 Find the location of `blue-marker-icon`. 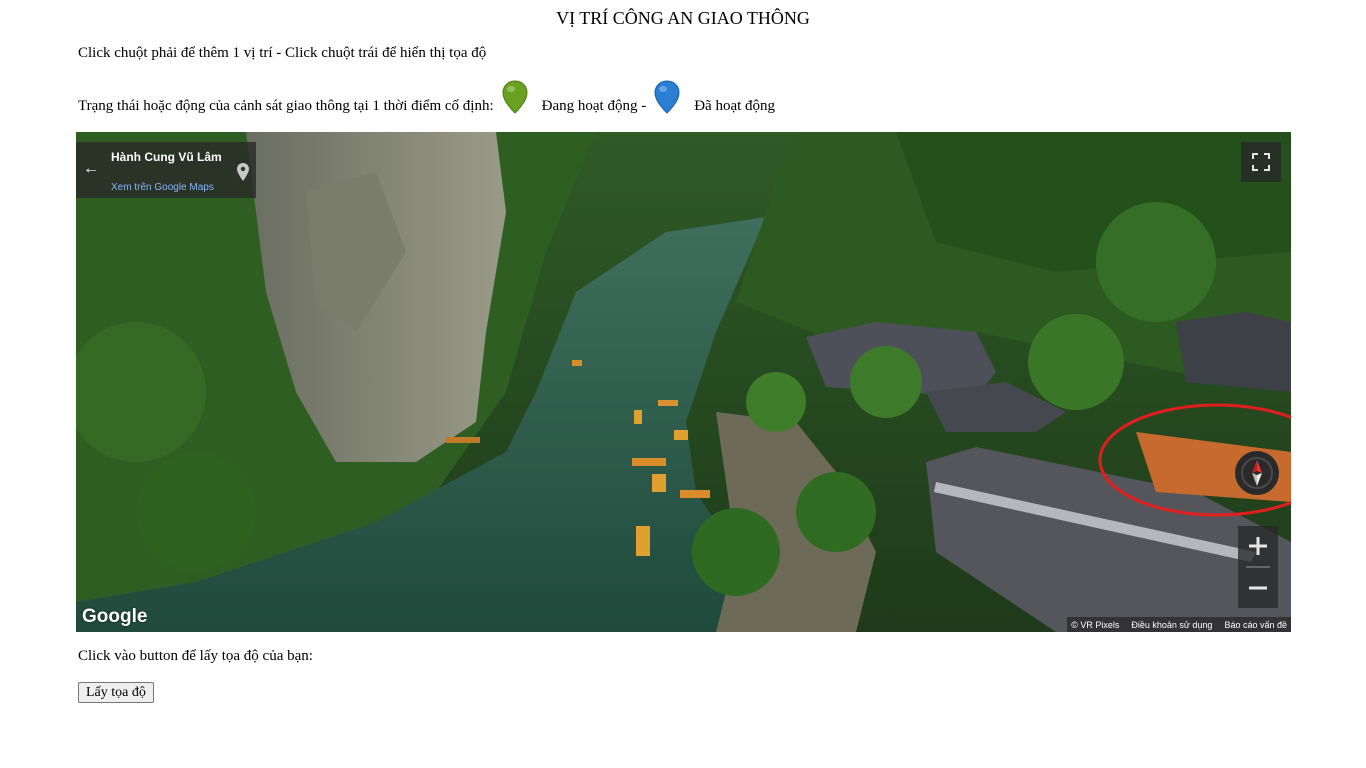

blue-marker-icon is located at coordinates (667, 97).